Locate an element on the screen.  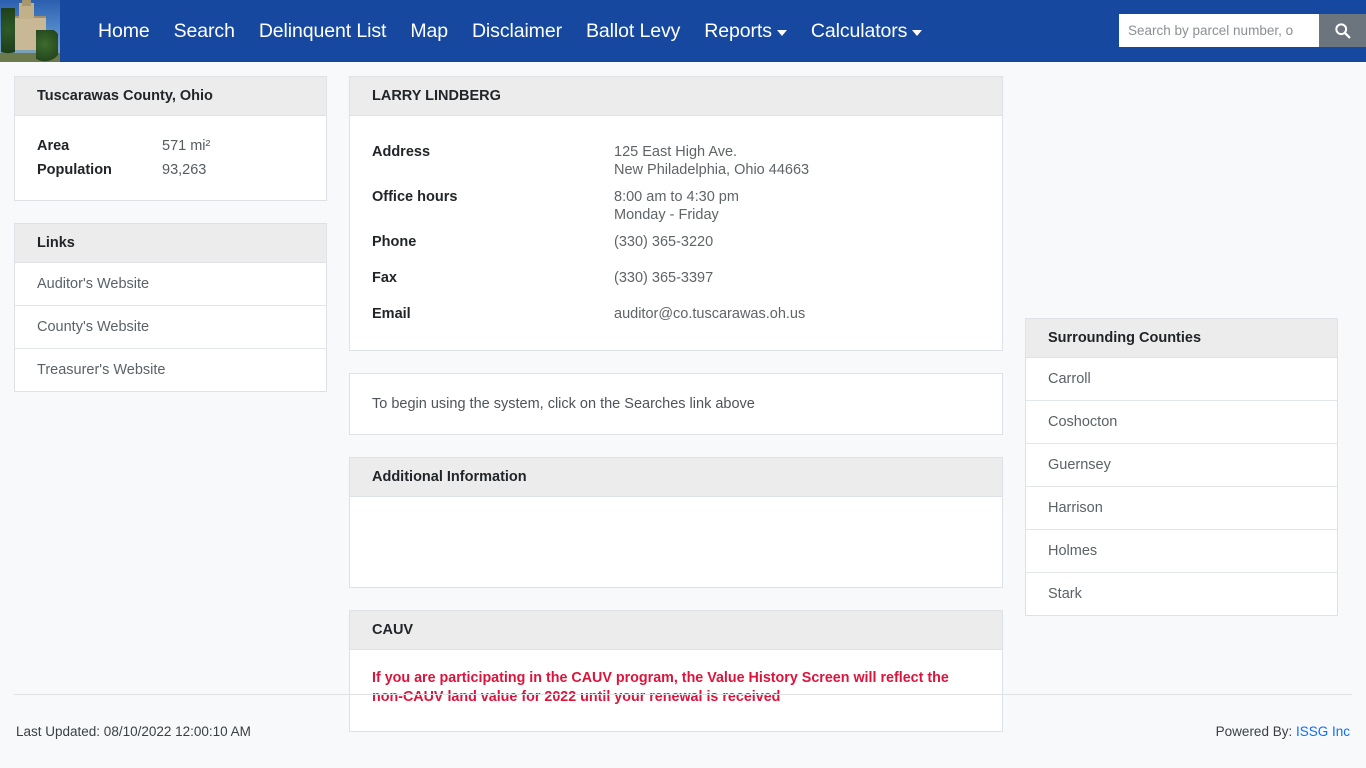
right-sidebar-spacer is located at coordinates (1181, 197).